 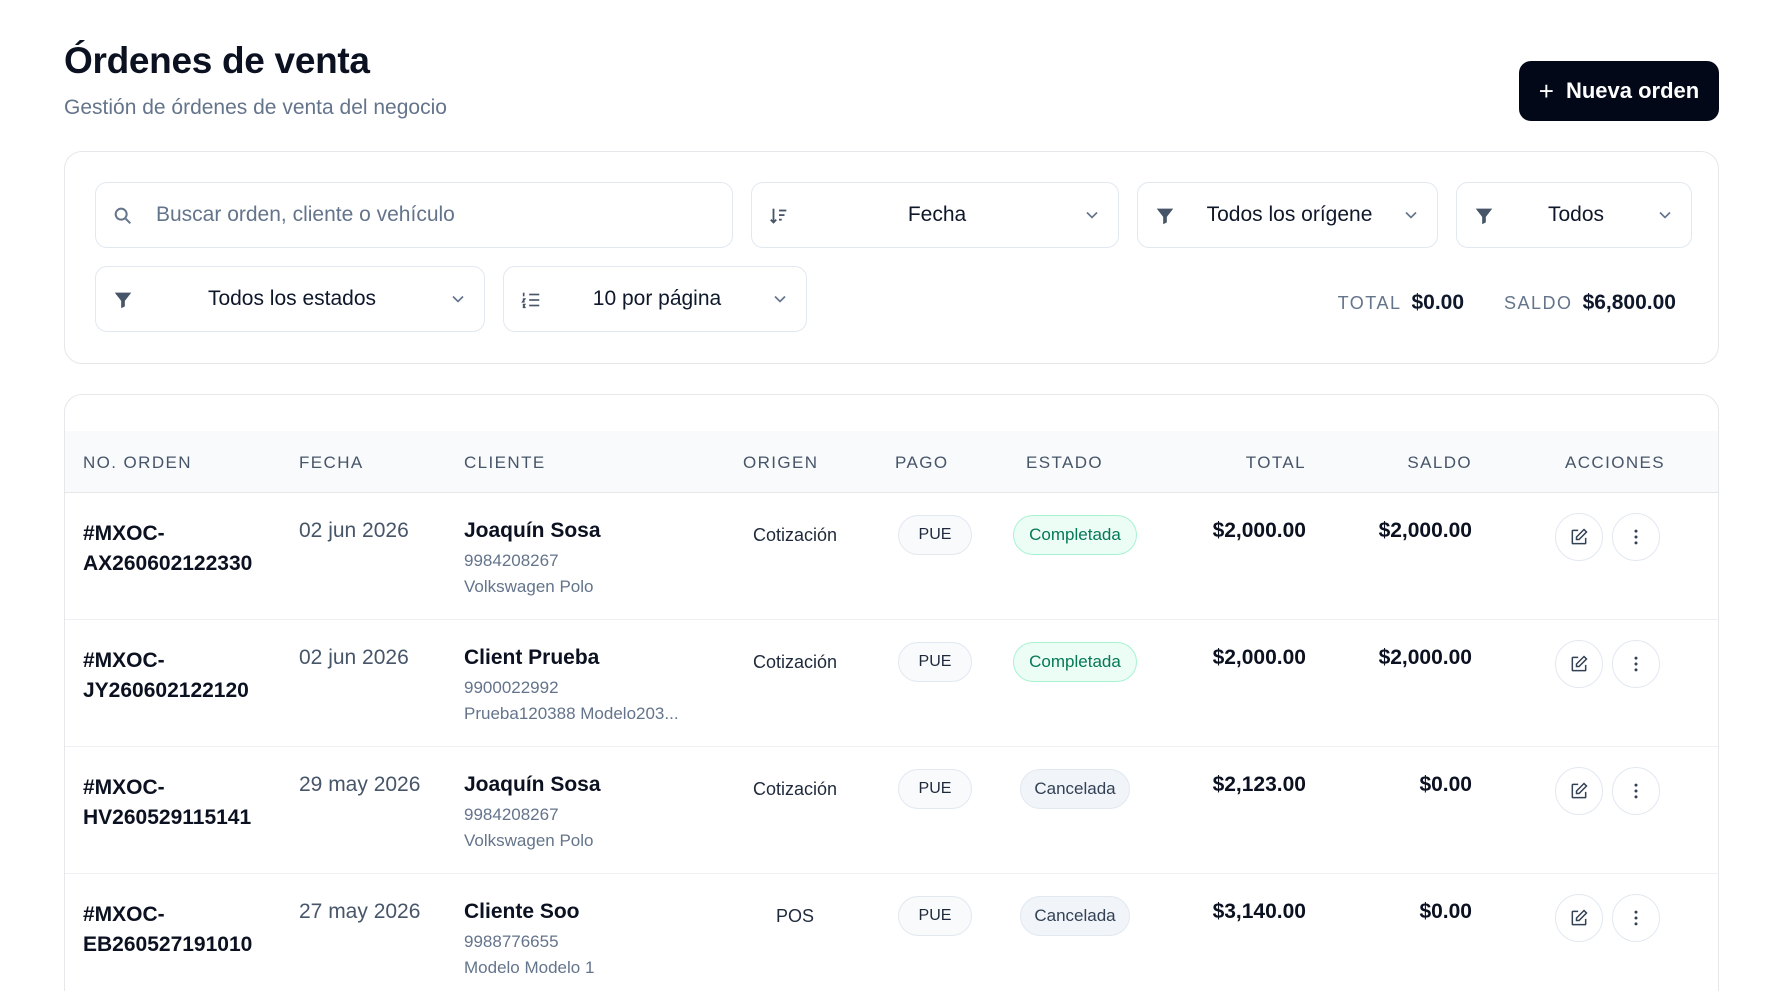 What do you see at coordinates (778, 216) in the screenshot?
I see `sort-icon` at bounding box center [778, 216].